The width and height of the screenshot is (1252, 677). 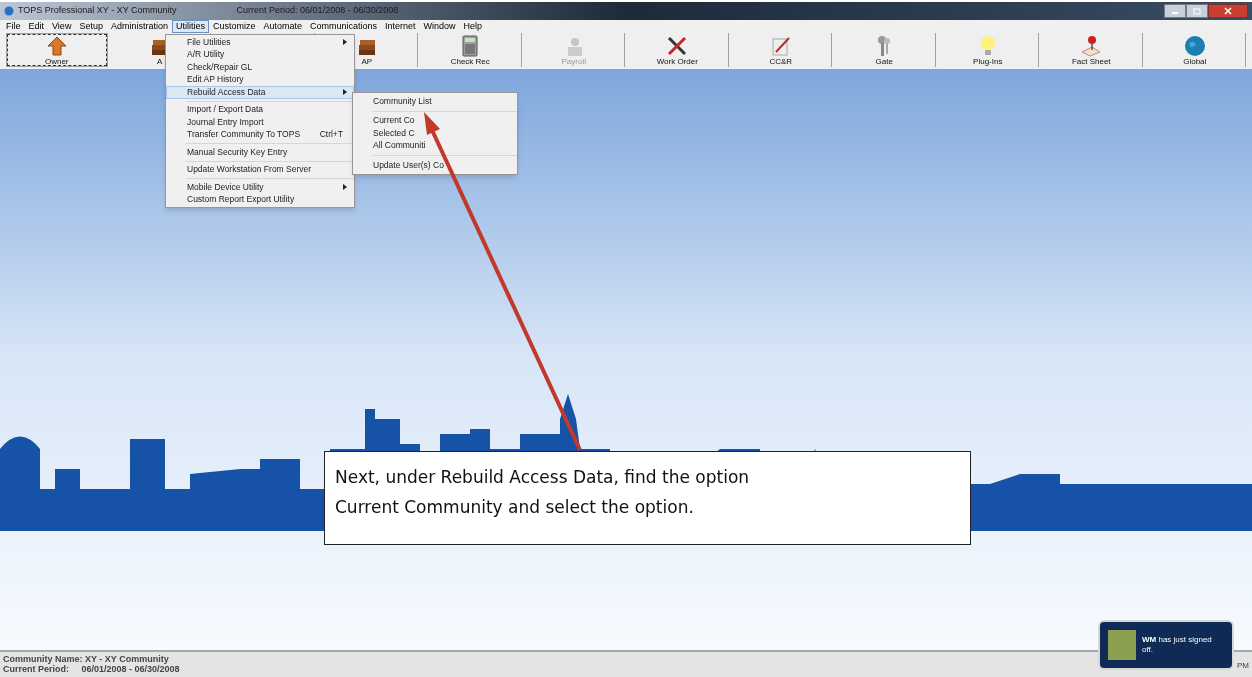 I want to click on pushpin-paper-icon, so click(x=1091, y=45).